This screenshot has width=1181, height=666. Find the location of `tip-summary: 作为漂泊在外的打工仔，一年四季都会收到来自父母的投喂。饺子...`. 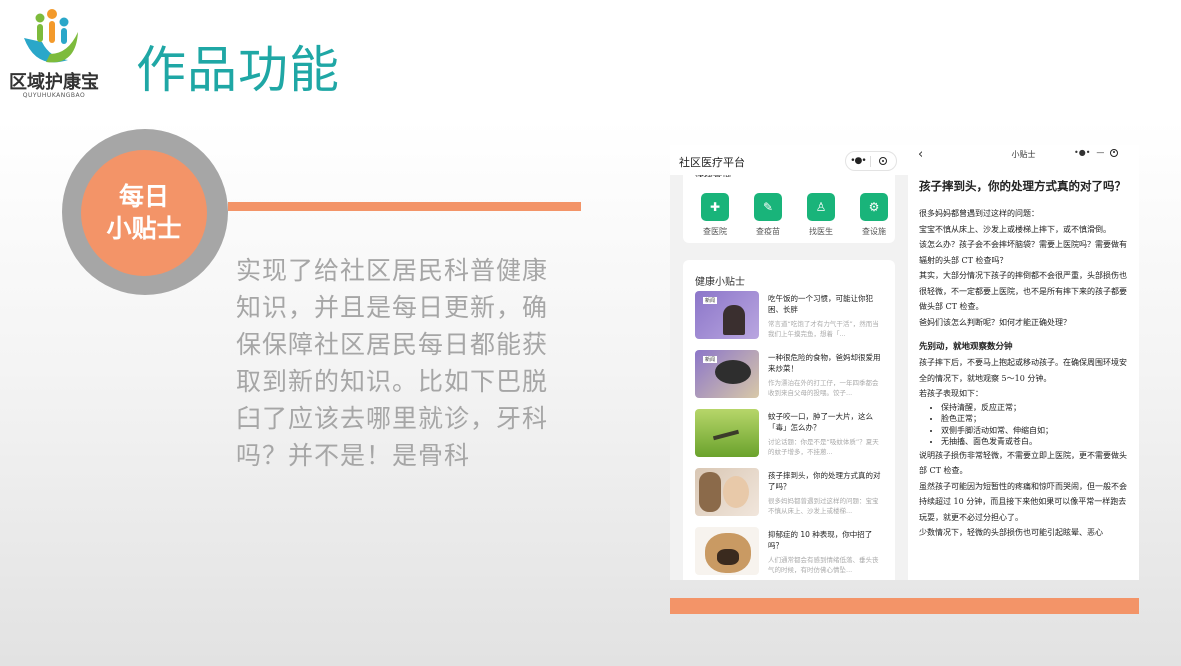

tip-summary: 作为漂泊在外的打工仔，一年四季都会收到来自父母的投喂。饺子... is located at coordinates (823, 388).